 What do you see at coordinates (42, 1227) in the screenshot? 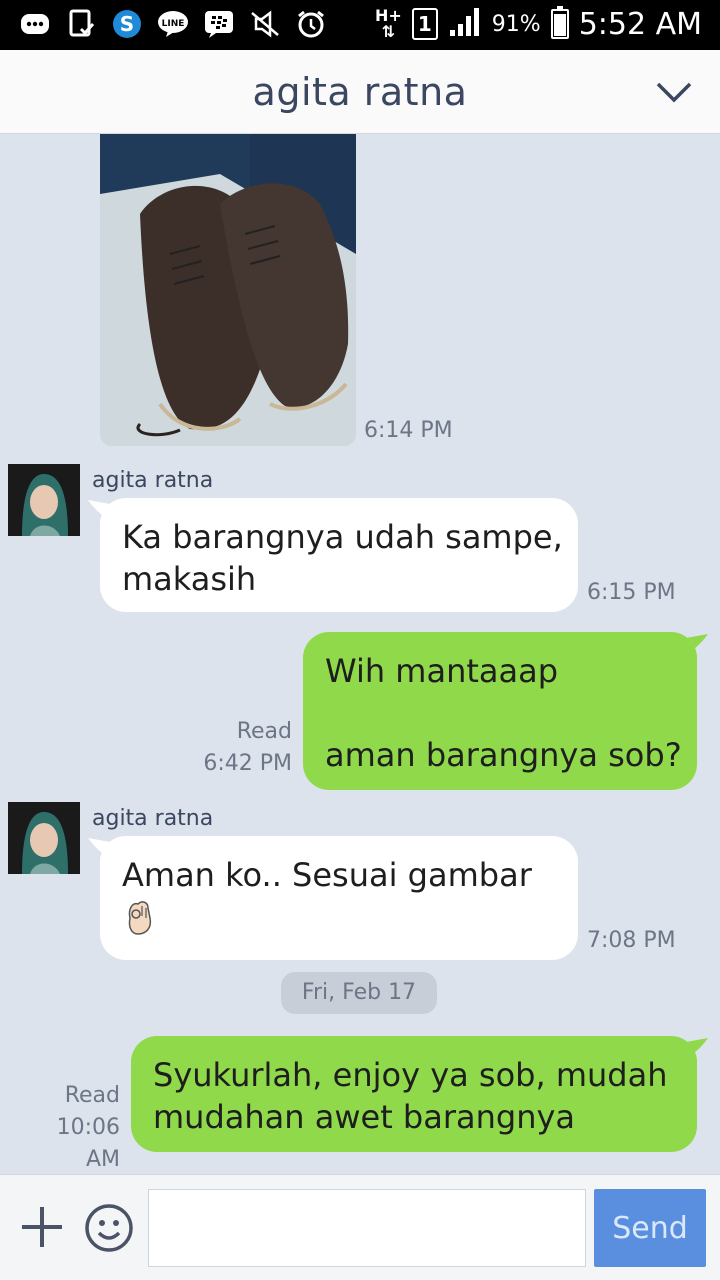
I see `plus-icon` at bounding box center [42, 1227].